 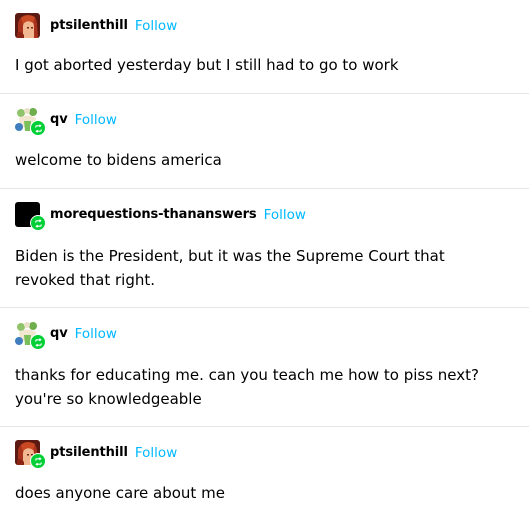 I want to click on post-header: morequestions-thananswers Follow, so click(x=160, y=216).